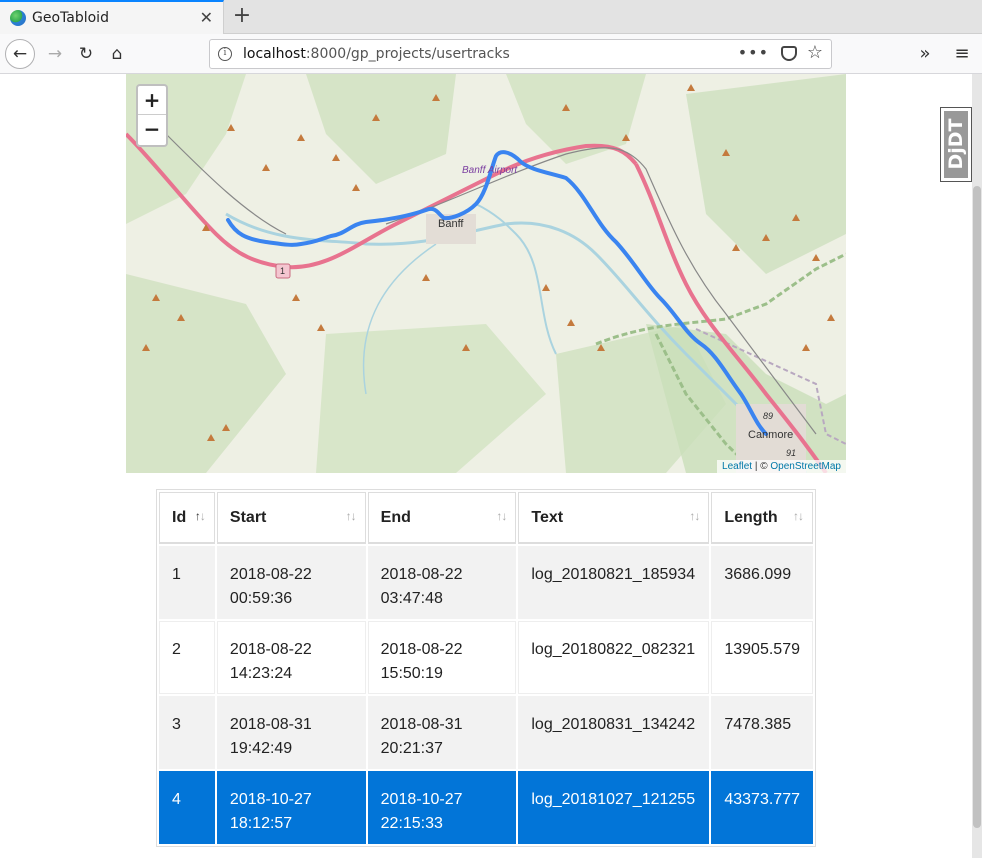 The image size is (982, 858). I want to click on column-header-label: Start, so click(248, 517).